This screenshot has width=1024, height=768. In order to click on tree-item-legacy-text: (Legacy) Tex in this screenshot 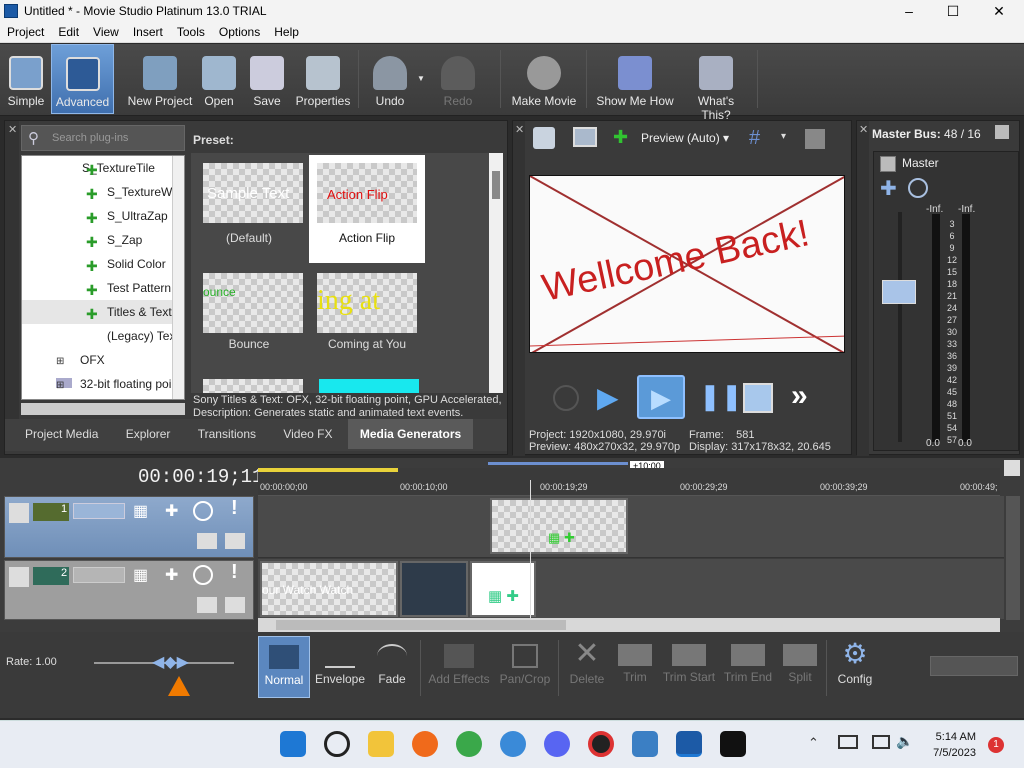, I will do `click(97, 336)`.